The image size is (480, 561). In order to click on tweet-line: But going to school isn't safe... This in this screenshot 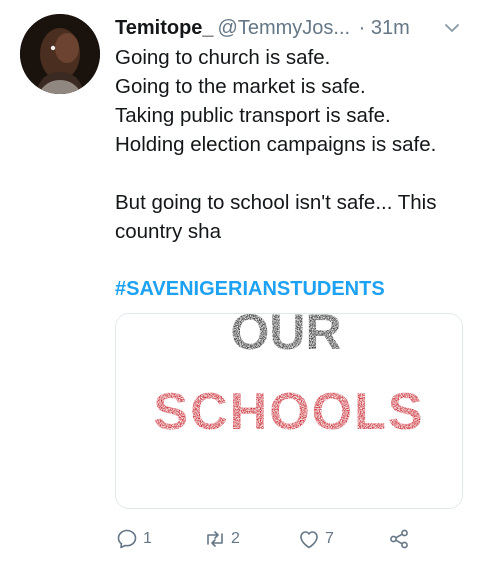, I will do `click(276, 202)`.